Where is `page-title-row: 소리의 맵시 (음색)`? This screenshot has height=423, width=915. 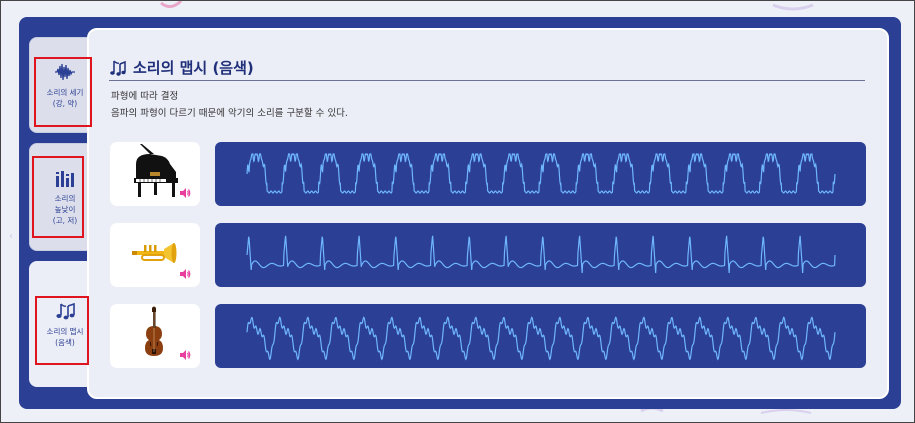
page-title-row: 소리의 맵시 (음색) is located at coordinates (181, 67).